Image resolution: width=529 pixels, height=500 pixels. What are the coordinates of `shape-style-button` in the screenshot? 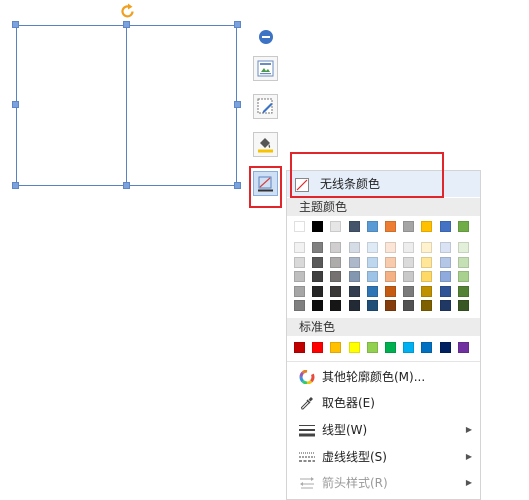 It's located at (265, 106).